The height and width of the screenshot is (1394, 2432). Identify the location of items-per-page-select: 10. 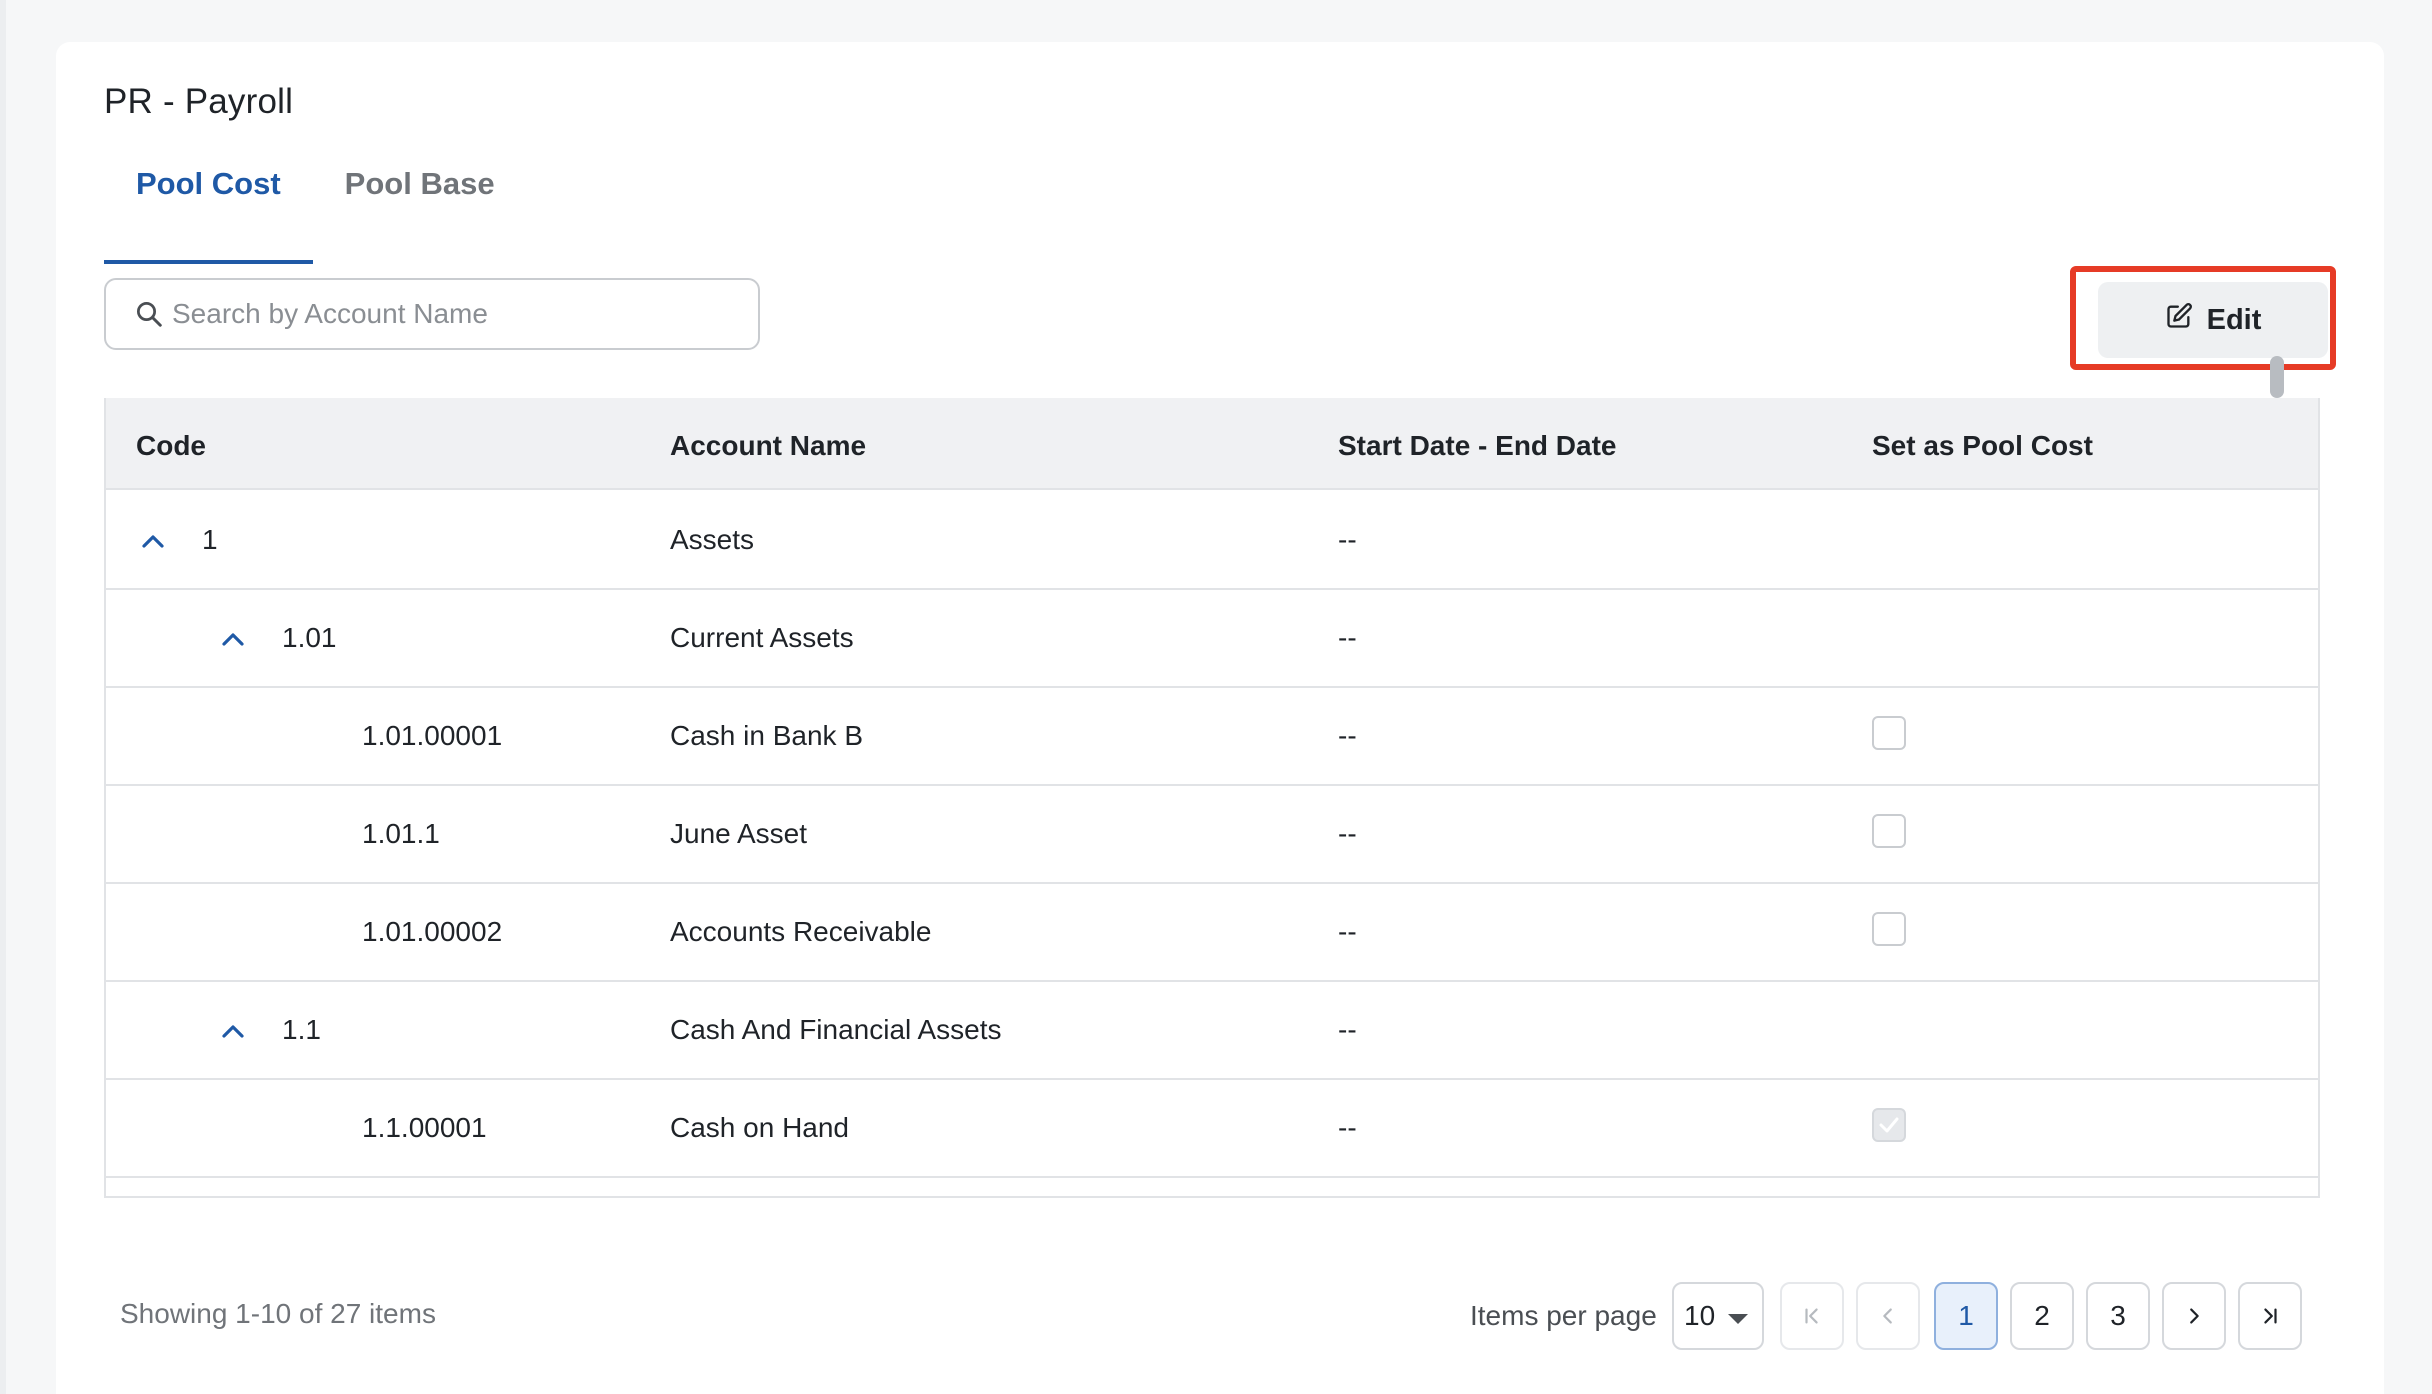
(1718, 1316).